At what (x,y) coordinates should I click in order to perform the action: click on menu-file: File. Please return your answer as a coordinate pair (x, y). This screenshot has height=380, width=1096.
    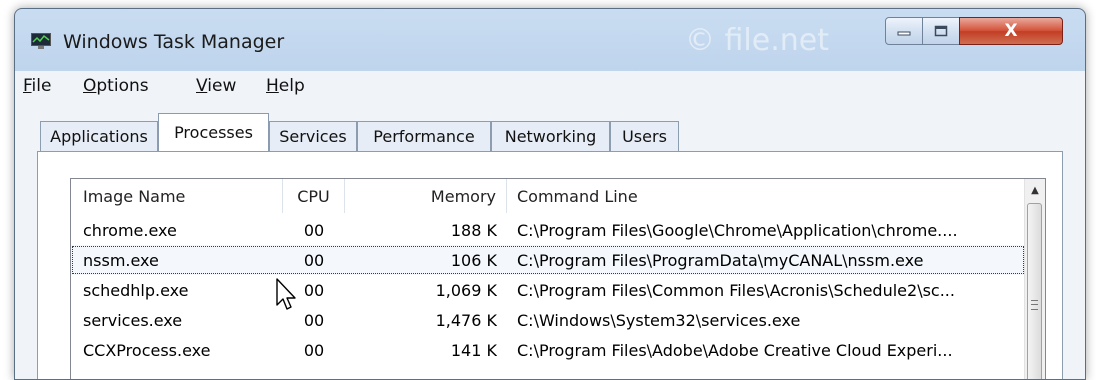
    Looking at the image, I should click on (37, 86).